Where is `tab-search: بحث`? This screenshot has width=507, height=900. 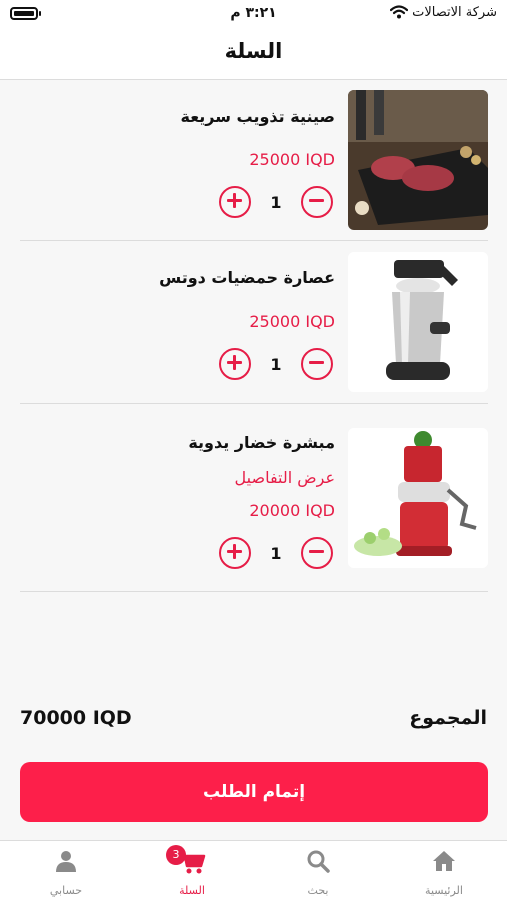 tab-search: بحث is located at coordinates (318, 870).